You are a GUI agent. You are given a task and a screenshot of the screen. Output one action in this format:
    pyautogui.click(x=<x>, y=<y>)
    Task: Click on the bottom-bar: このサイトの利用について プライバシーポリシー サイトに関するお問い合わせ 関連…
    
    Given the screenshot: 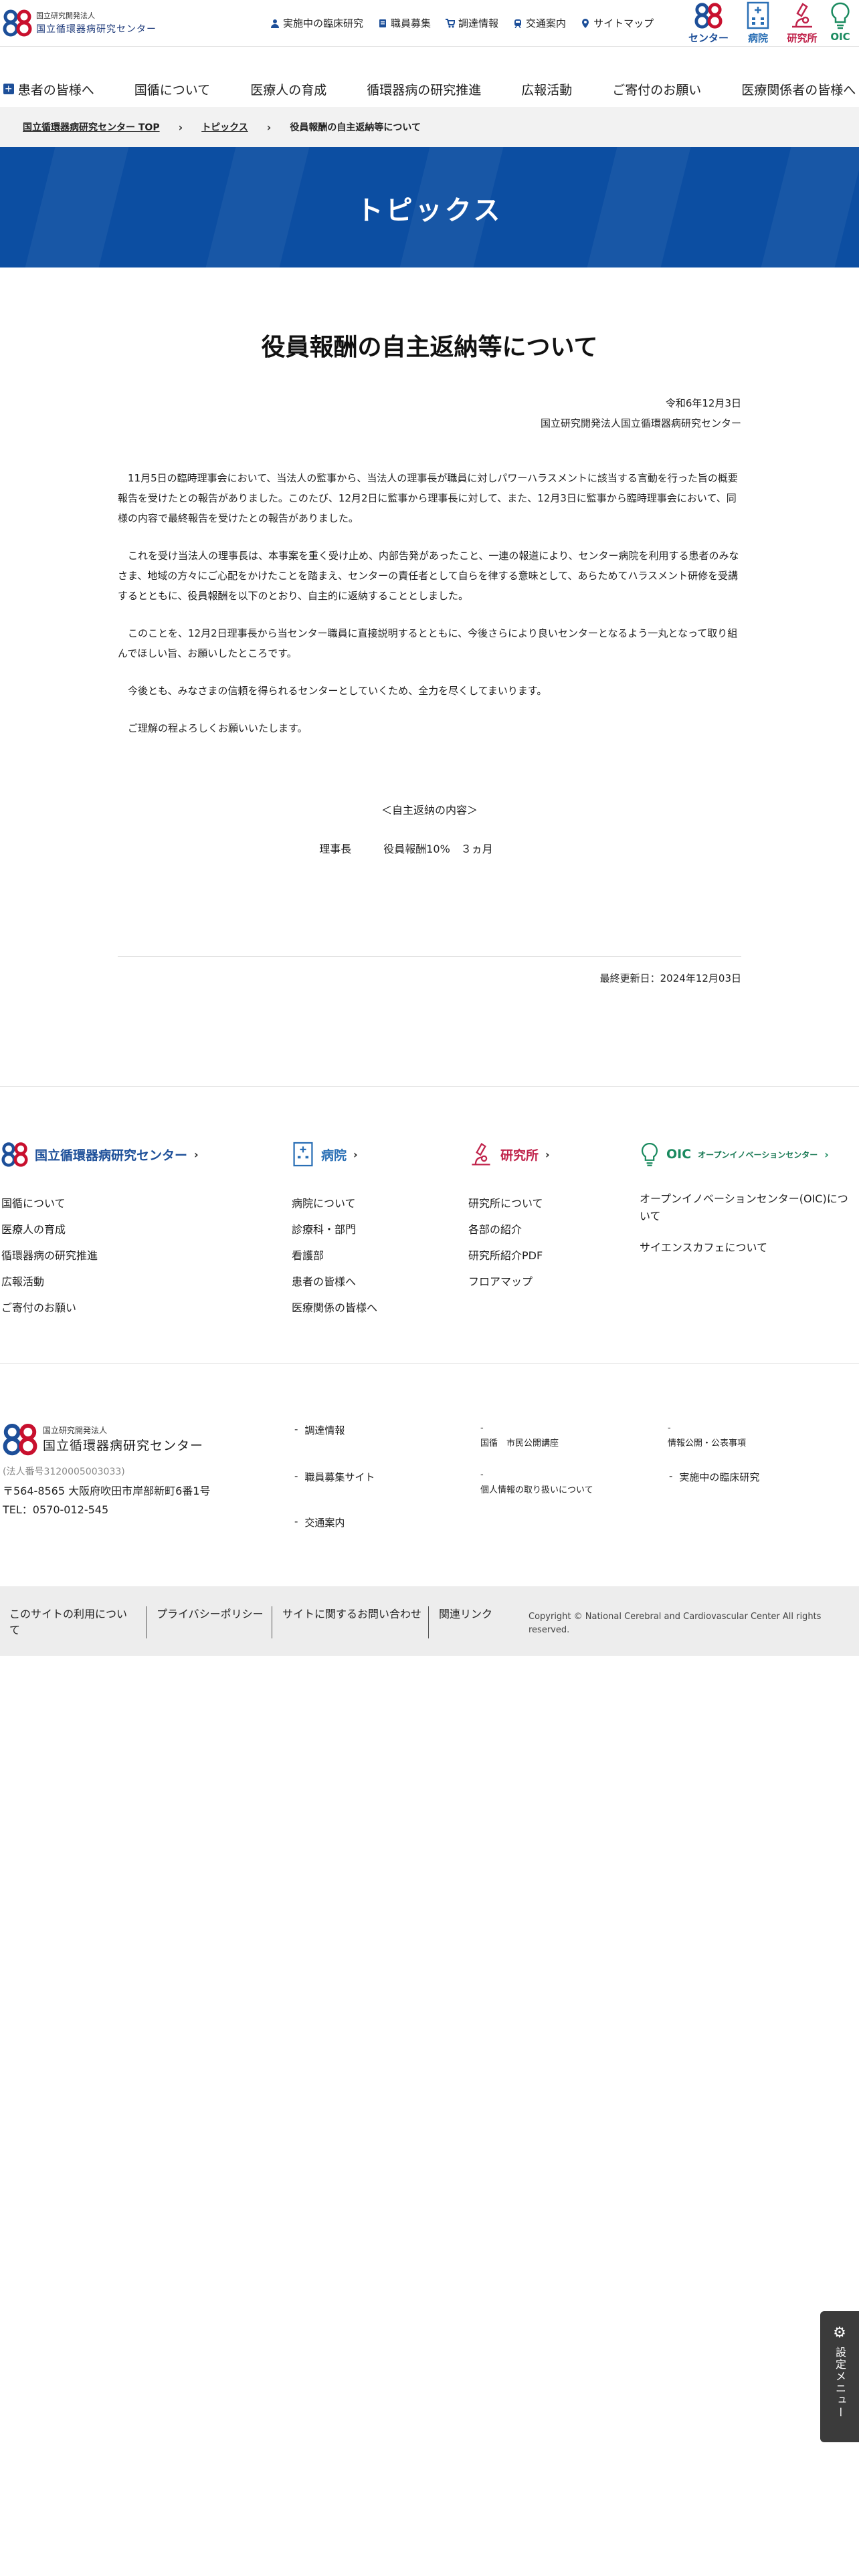 What is the action you would take?
    pyautogui.click(x=429, y=1621)
    